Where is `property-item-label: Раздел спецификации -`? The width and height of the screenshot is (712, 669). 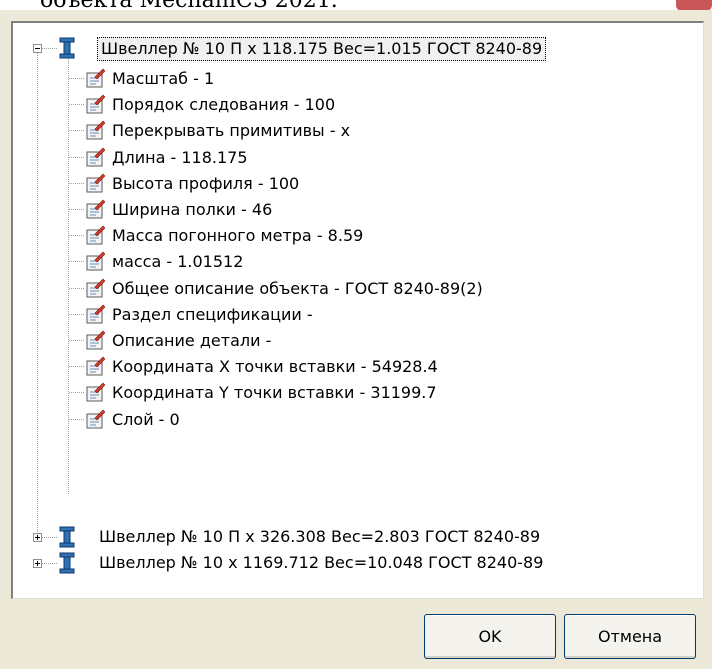 property-item-label: Раздел спецификации - is located at coordinates (212, 315).